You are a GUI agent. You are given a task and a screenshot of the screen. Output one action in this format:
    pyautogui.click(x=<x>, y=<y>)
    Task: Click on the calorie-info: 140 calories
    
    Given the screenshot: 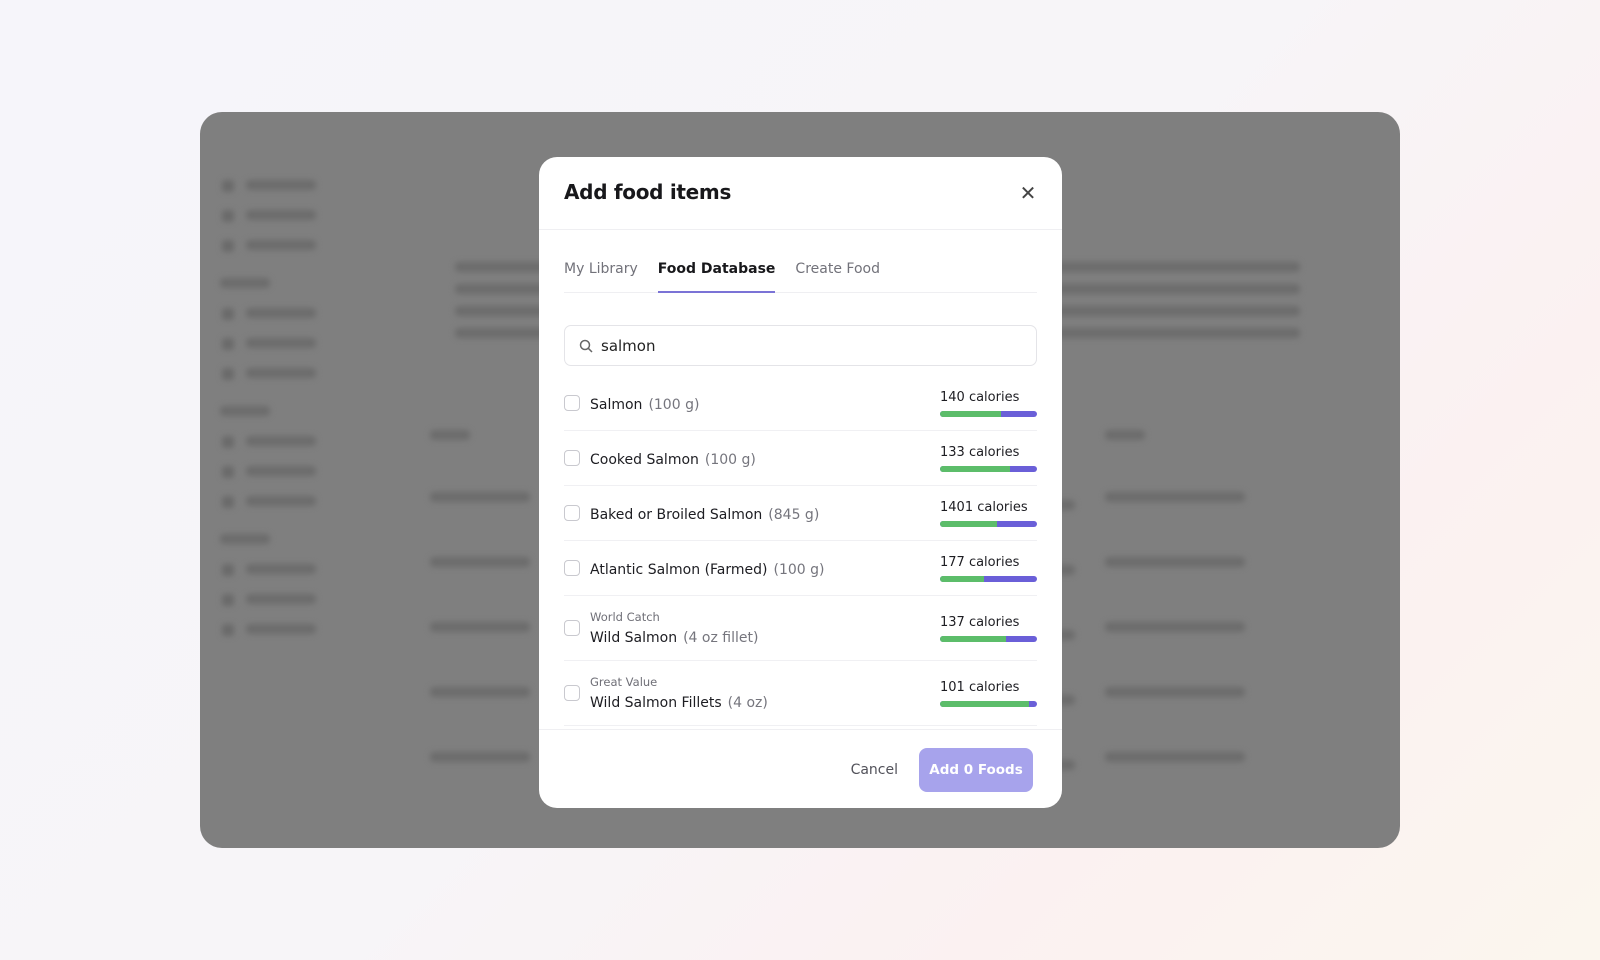 What is the action you would take?
    pyautogui.click(x=988, y=403)
    